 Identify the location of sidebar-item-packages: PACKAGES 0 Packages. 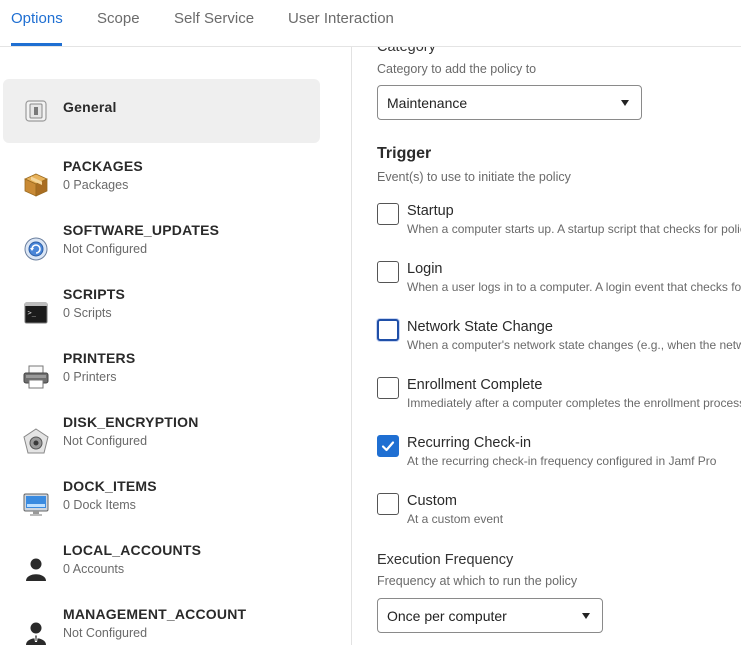
(161, 185).